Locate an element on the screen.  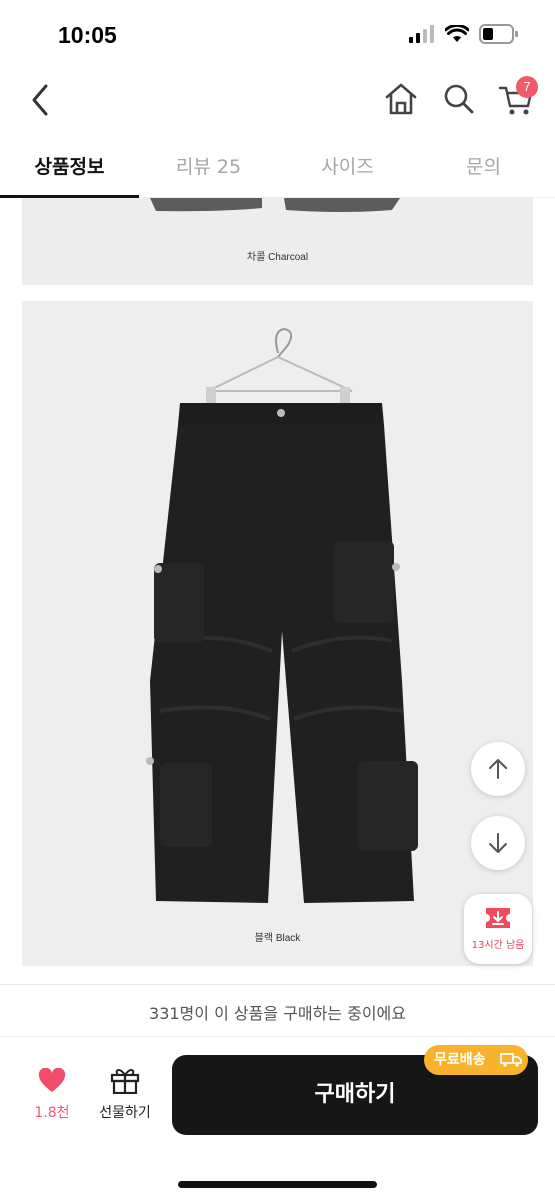
status-bar: 10:05 is located at coordinates (277, 36).